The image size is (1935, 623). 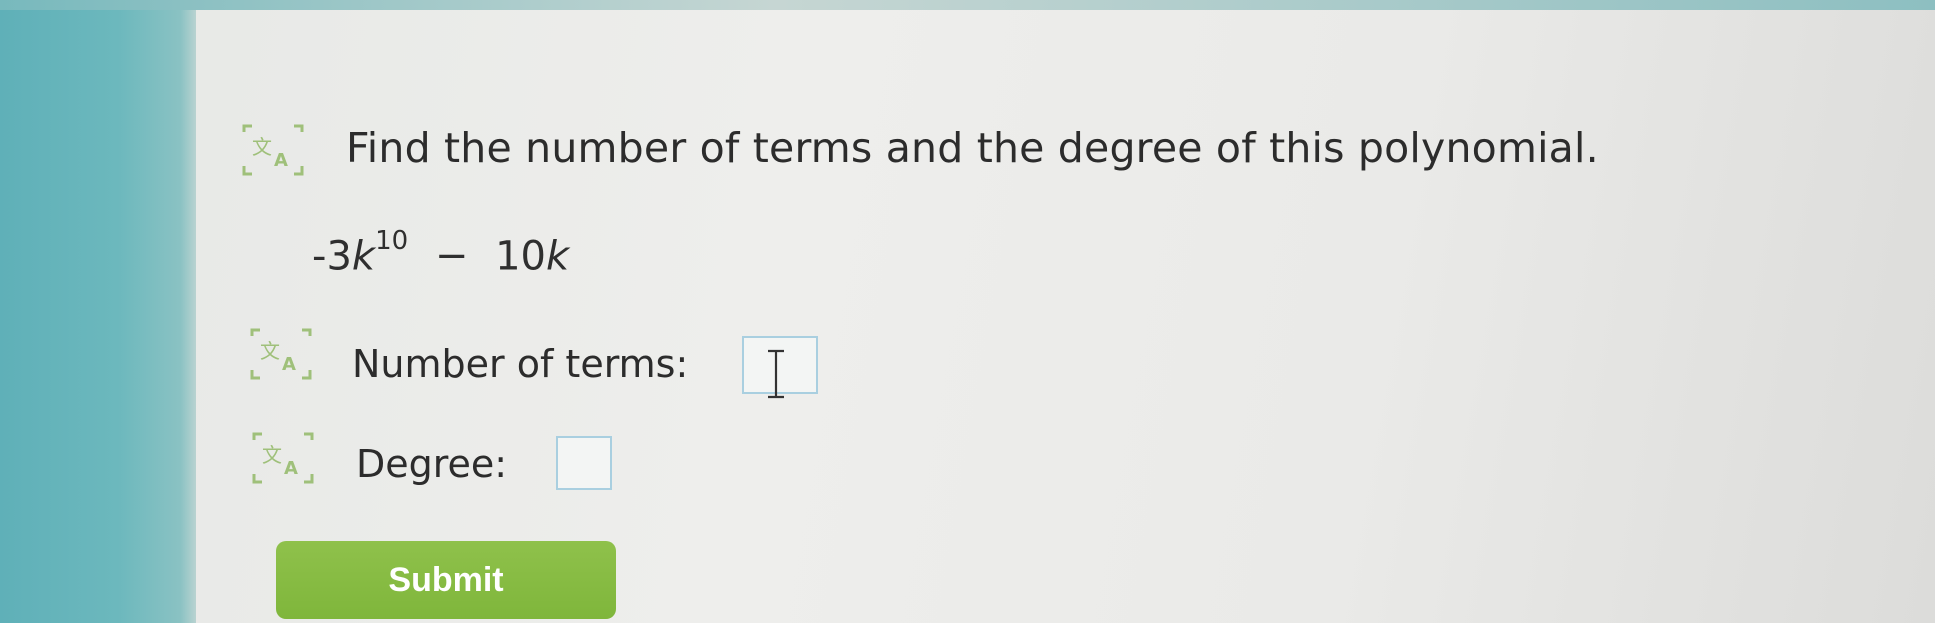 What do you see at coordinates (319, 256) in the screenshot?
I see `polynomial-sign: -` at bounding box center [319, 256].